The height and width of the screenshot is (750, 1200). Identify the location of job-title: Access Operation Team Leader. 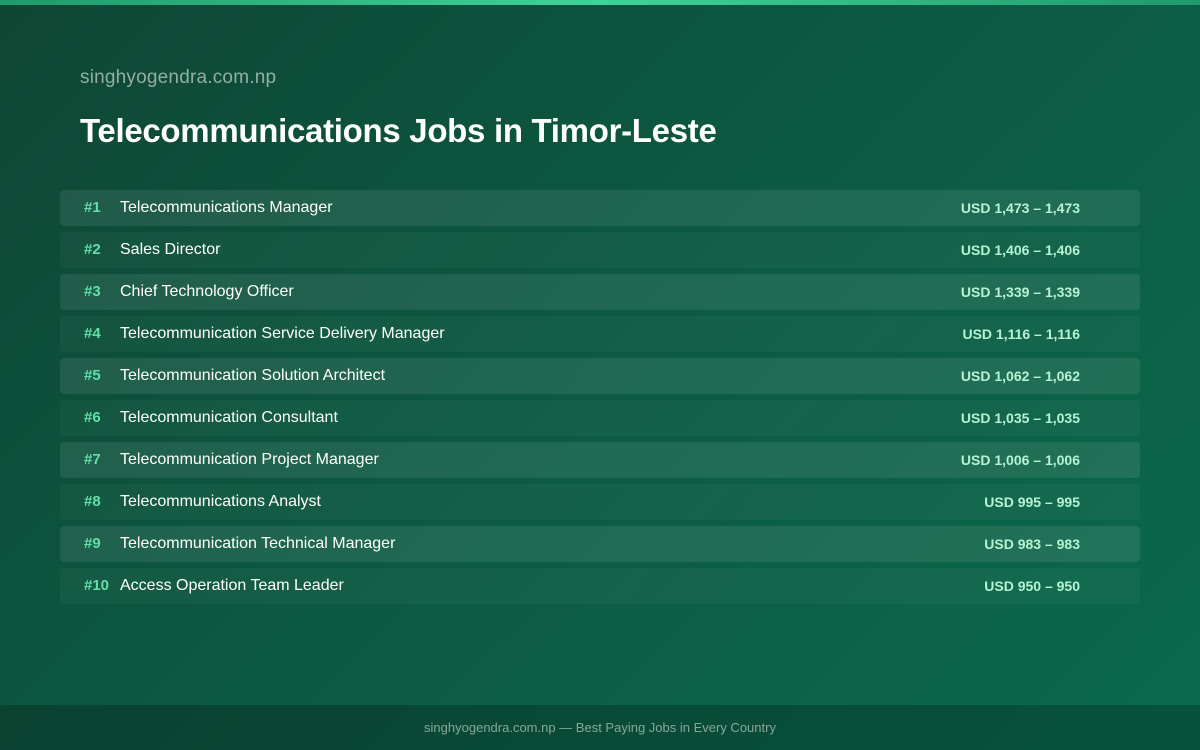
(232, 585).